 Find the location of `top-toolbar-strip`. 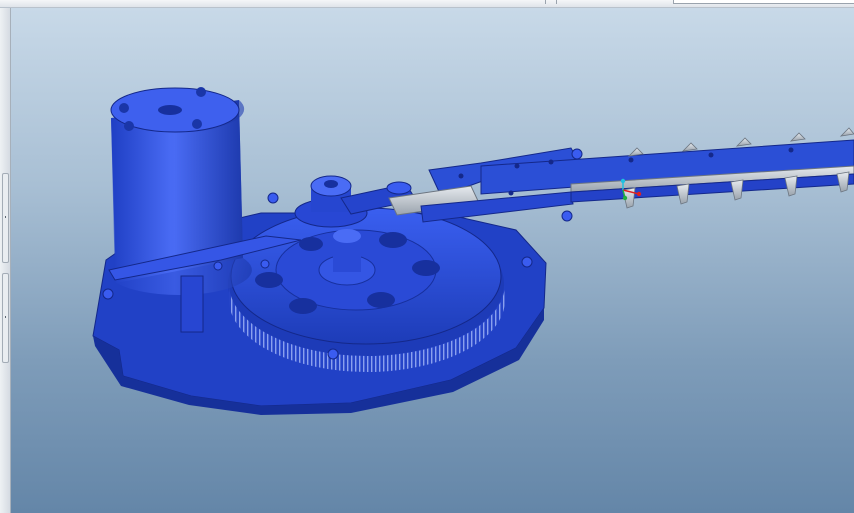

top-toolbar-strip is located at coordinates (427, 4).